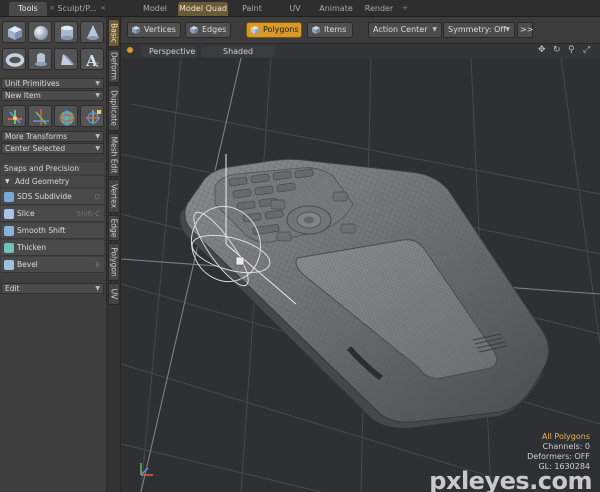 The width and height of the screenshot is (600, 492). Describe the element at coordinates (155, 9) in the screenshot. I see `tab-model: Model` at that location.